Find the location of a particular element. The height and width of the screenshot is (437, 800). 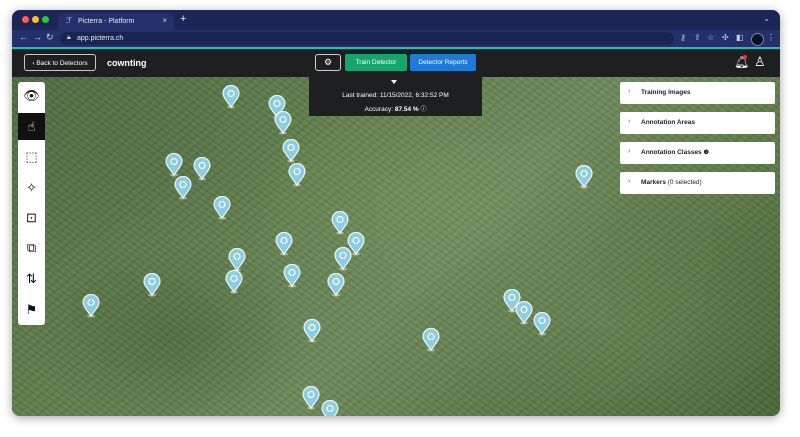

notification-badge is located at coordinates (745, 57).